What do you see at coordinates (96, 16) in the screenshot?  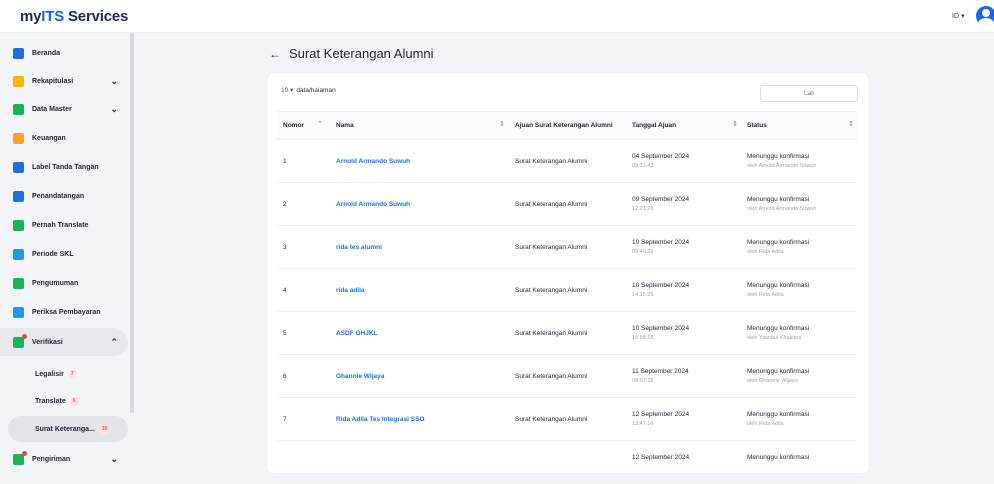 I see `logo-services: Services` at bounding box center [96, 16].